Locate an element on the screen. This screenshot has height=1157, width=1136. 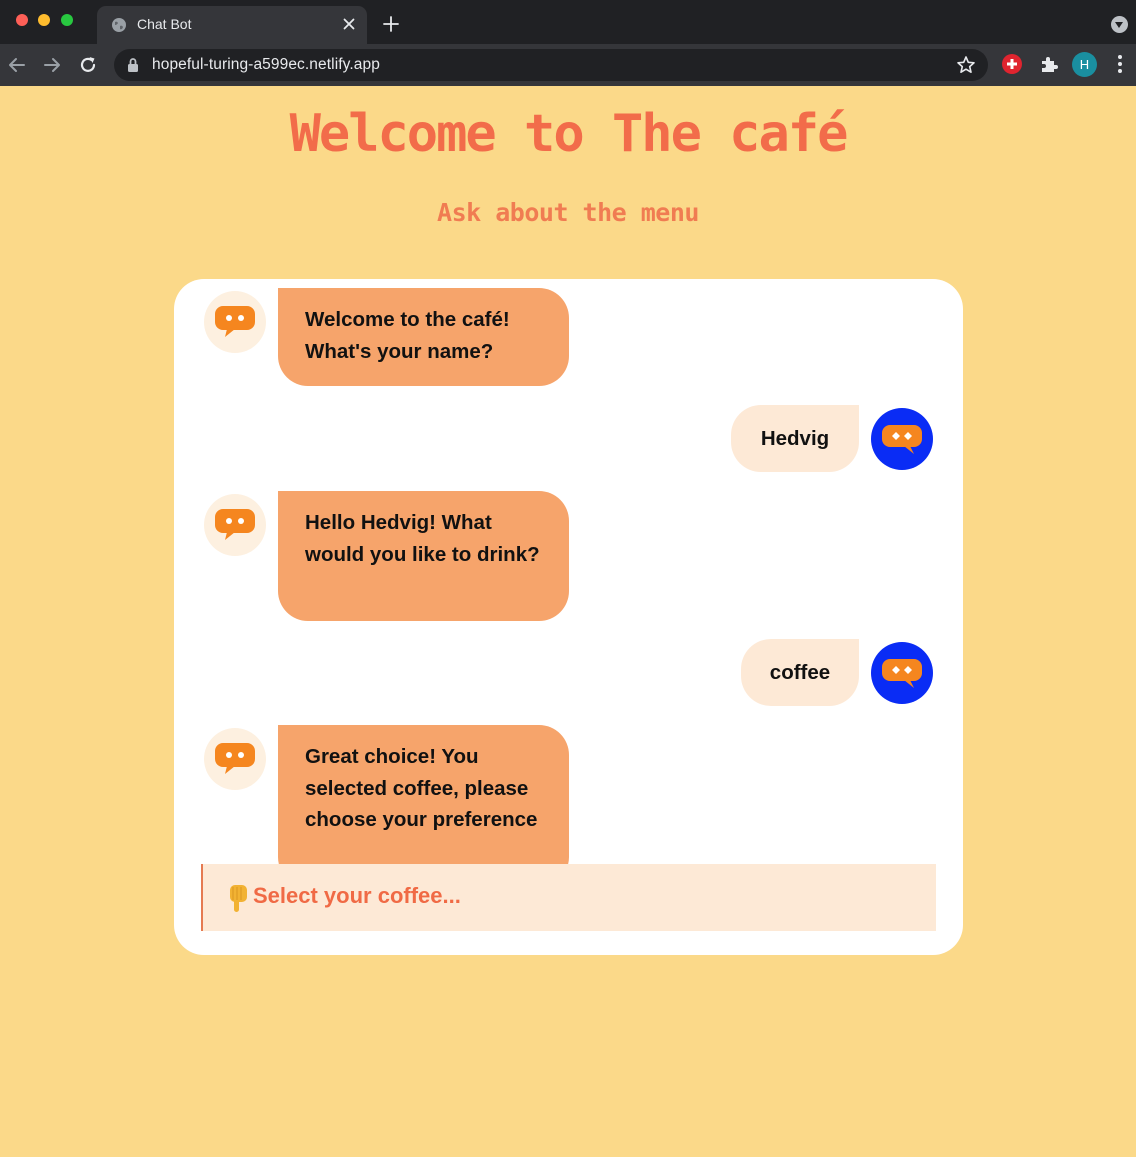
back-arrow-icon is located at coordinates (17, 65).